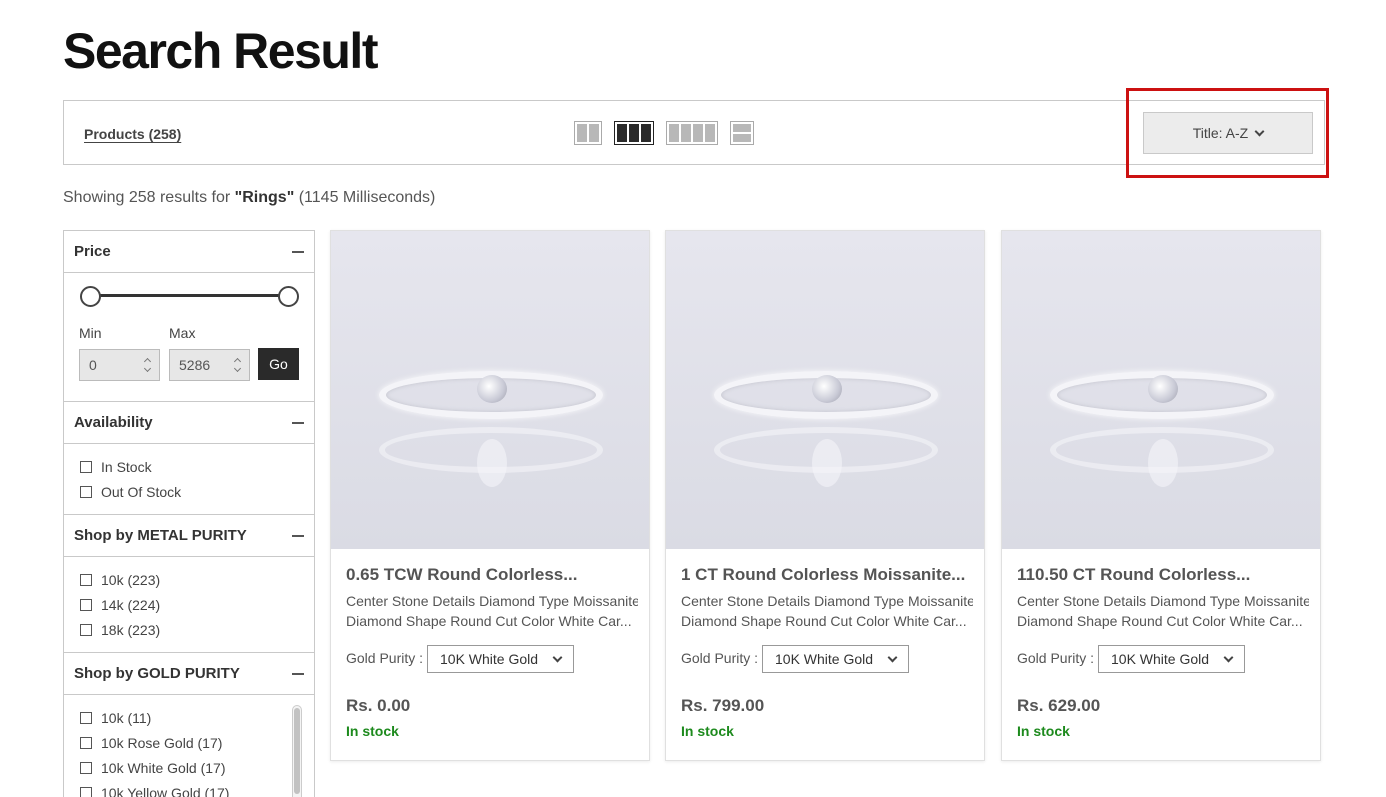  What do you see at coordinates (189, 604) in the screenshot?
I see `filter-option: 14k (224)` at bounding box center [189, 604].